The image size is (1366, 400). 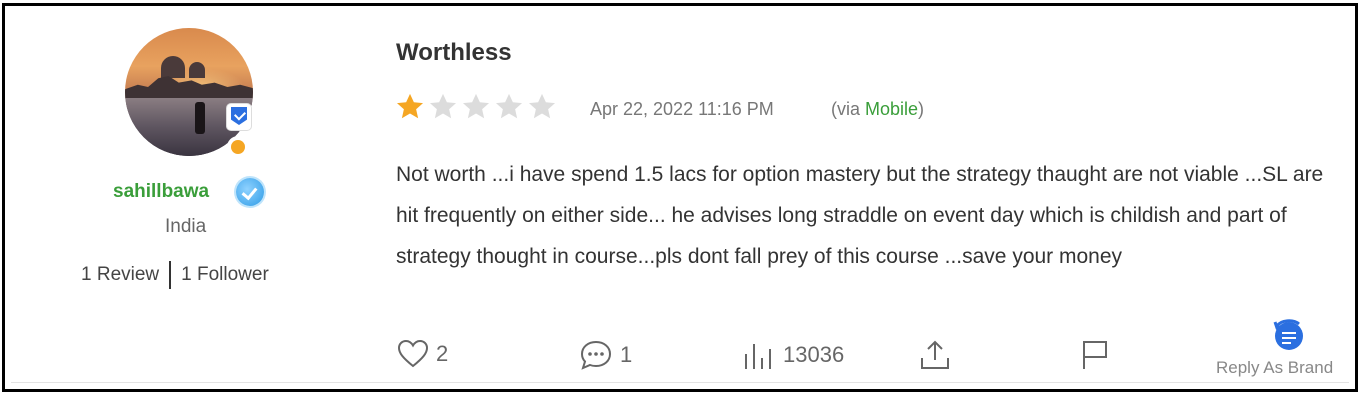 What do you see at coordinates (814, 354) in the screenshot?
I see `views-count: 13036` at bounding box center [814, 354].